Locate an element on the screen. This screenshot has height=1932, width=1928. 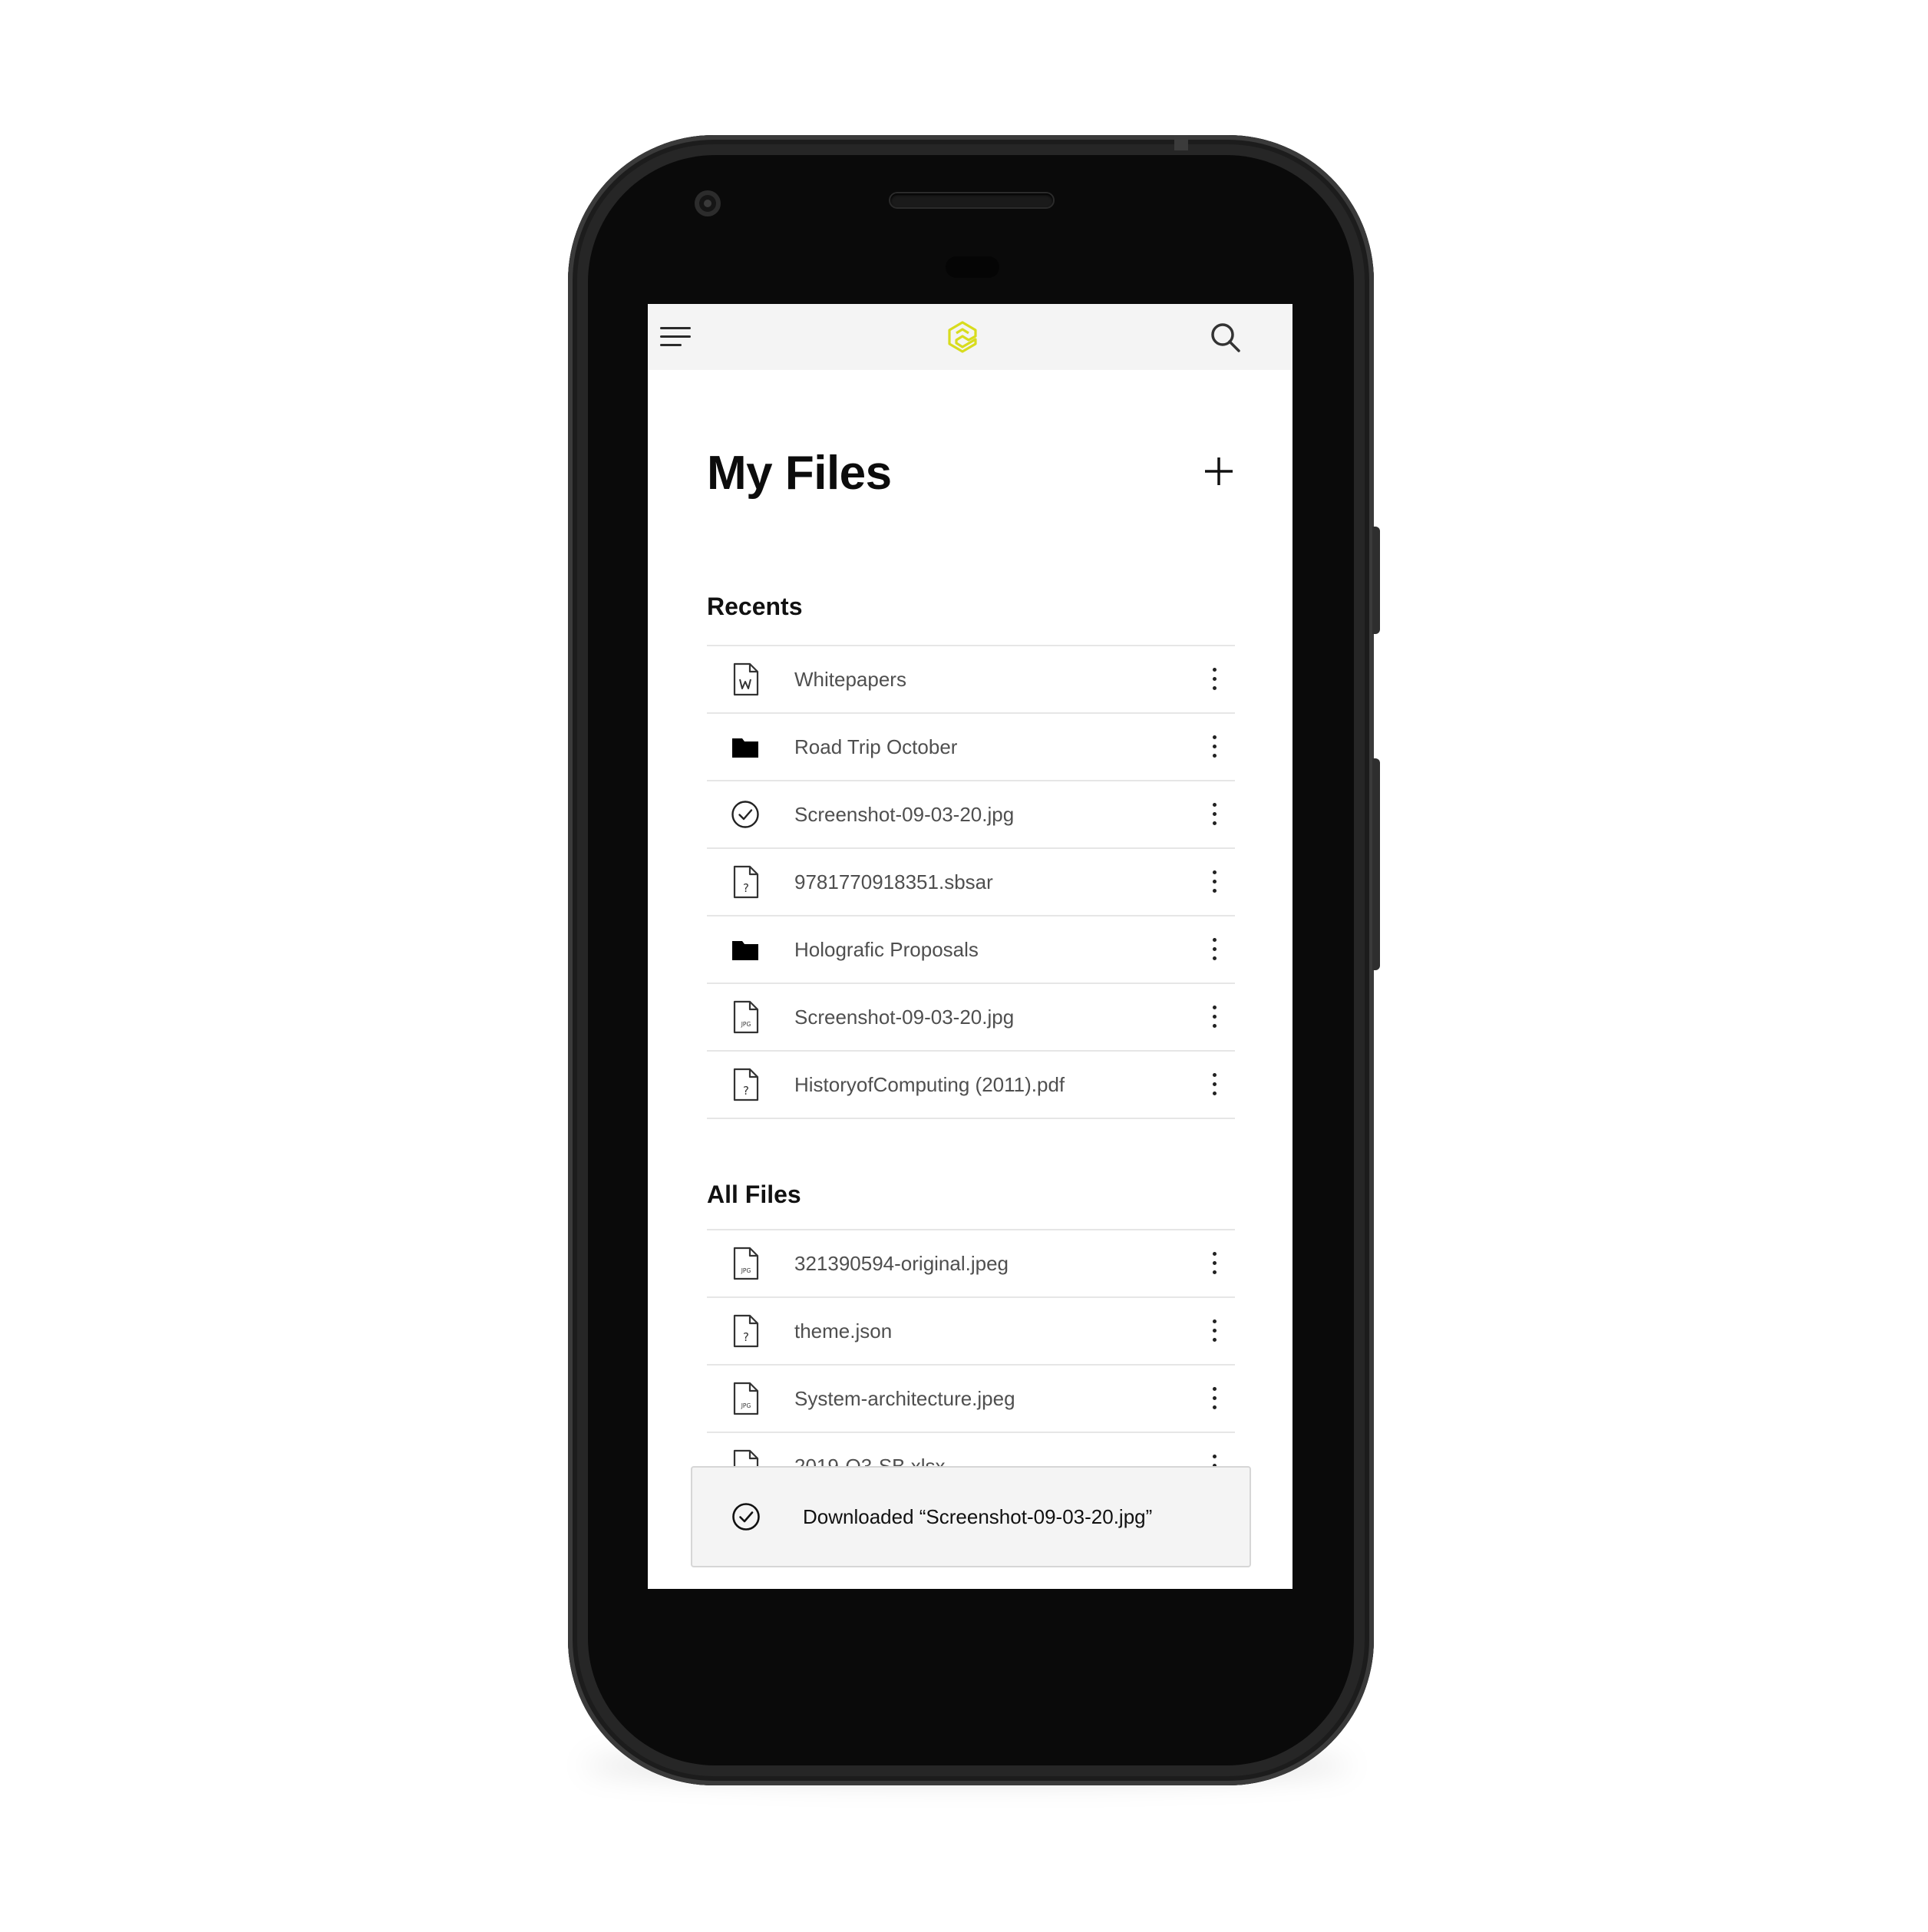
antenna-line is located at coordinates (1181, 142).